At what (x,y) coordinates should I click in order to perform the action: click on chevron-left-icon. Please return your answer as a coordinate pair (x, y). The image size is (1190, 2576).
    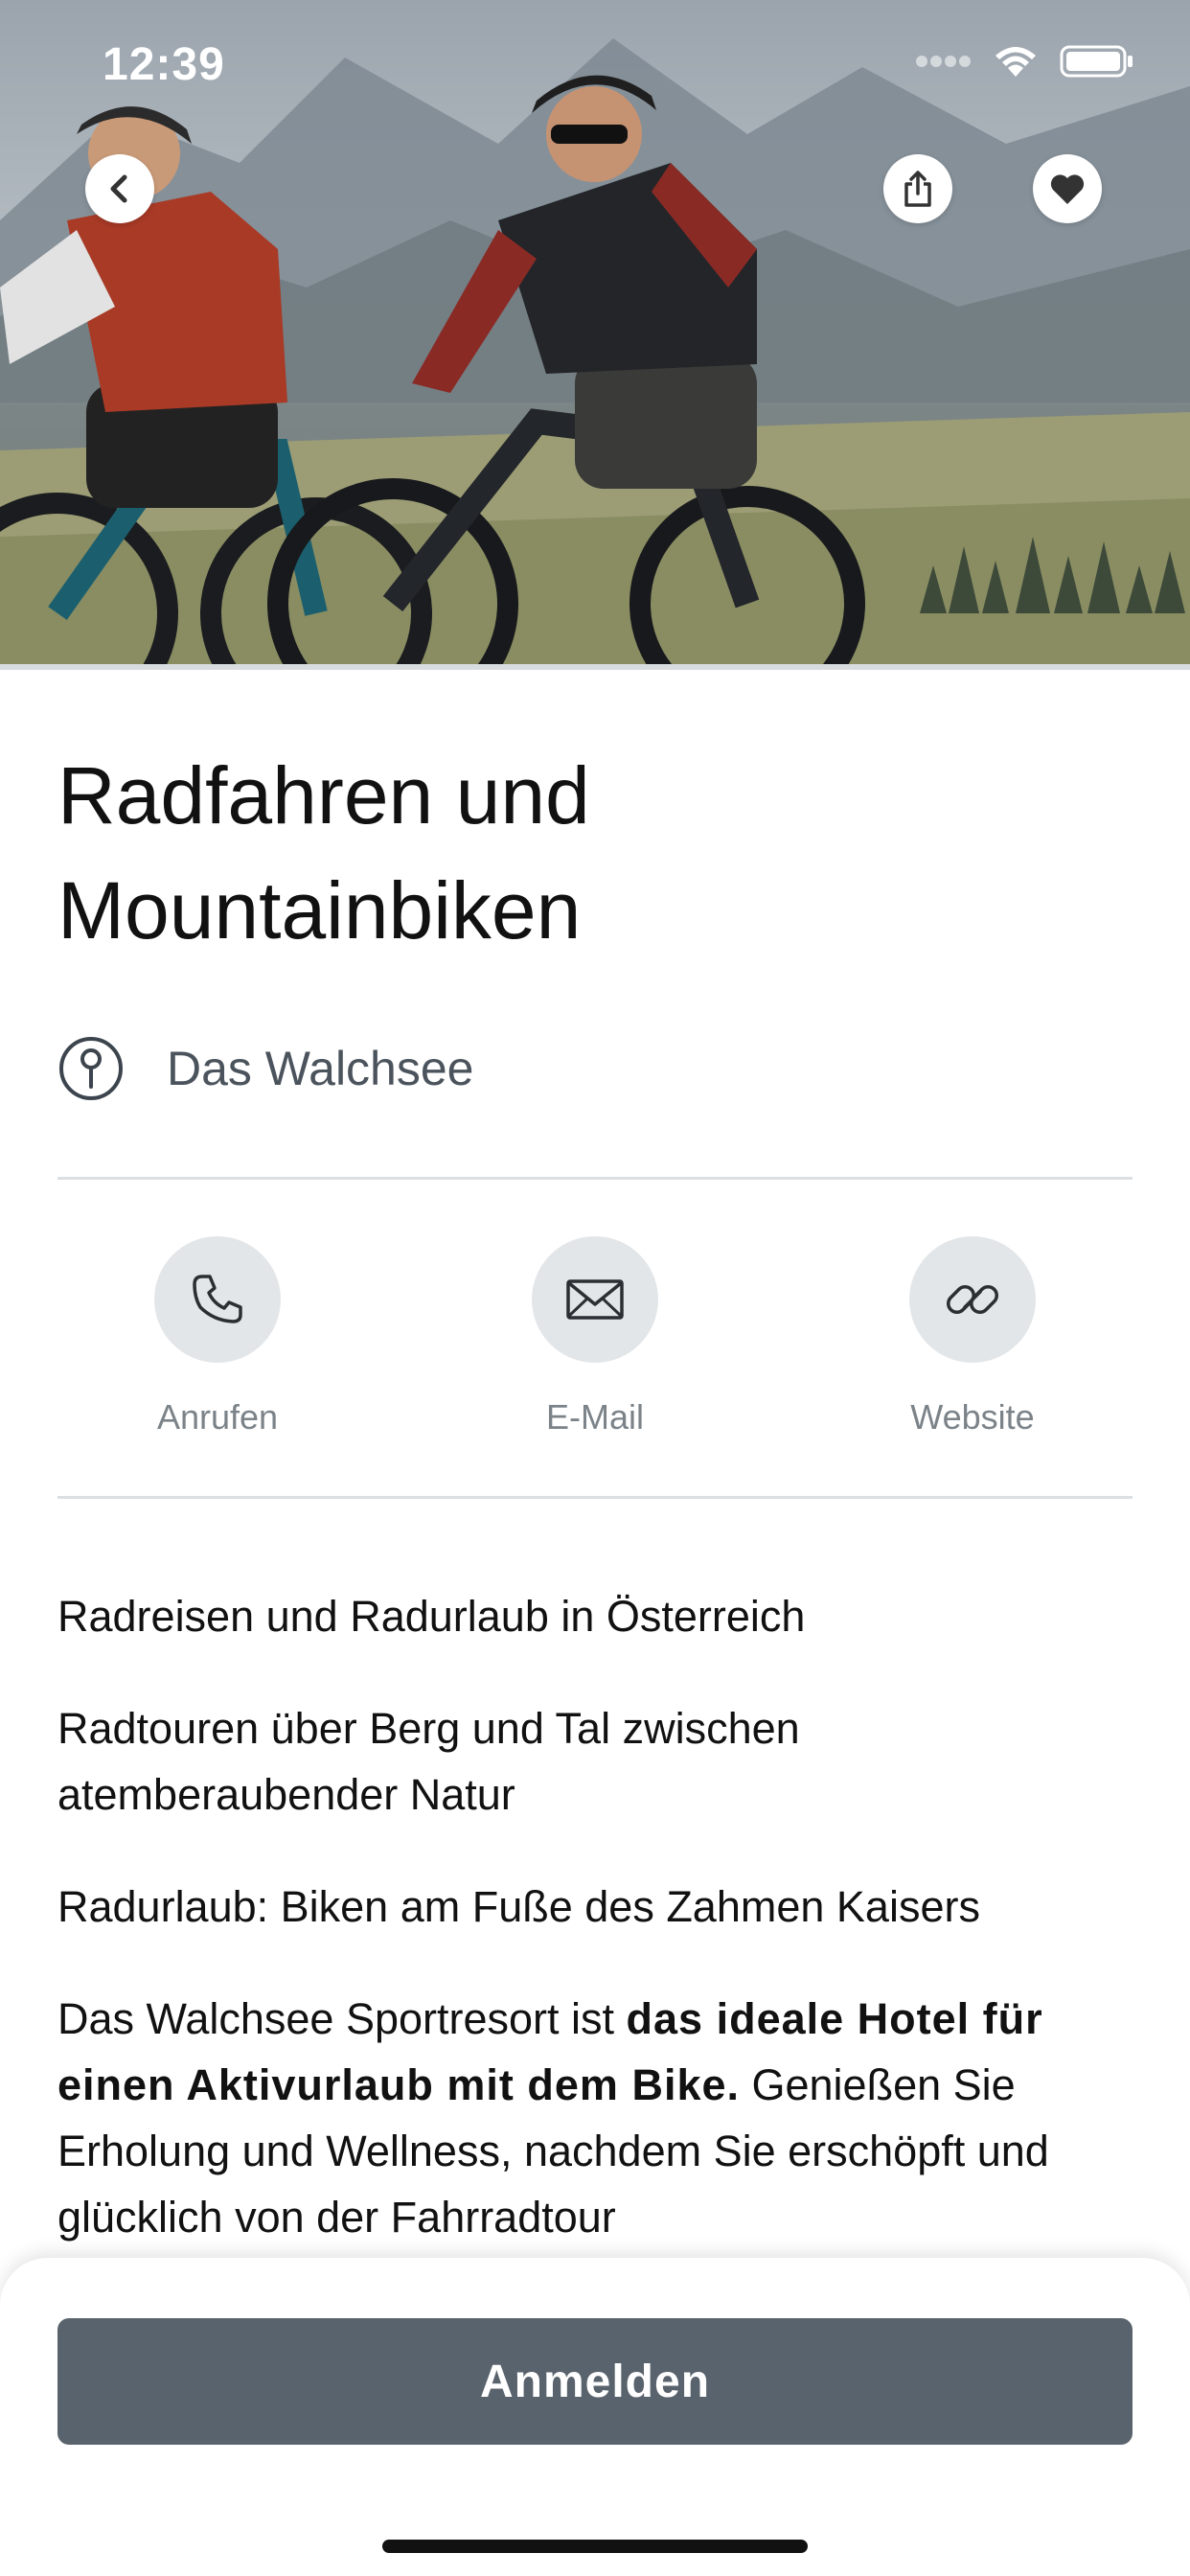
    Looking at the image, I should click on (119, 188).